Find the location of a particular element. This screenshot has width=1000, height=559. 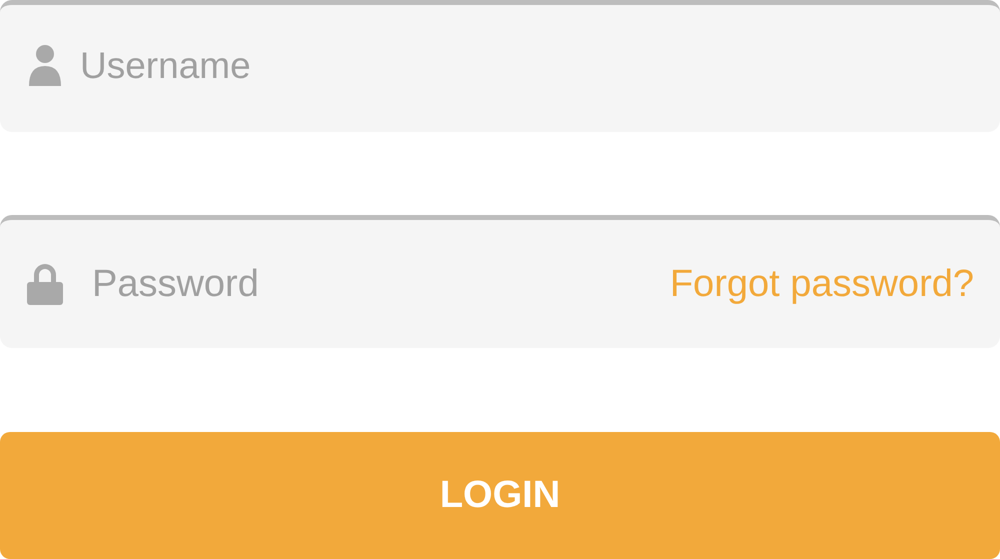

lock-icon is located at coordinates (45, 284).